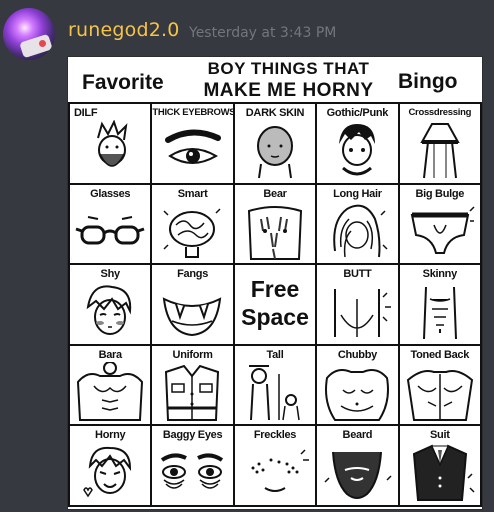  I want to click on bingo-cell: Baggy Eyes, so click(193, 466).